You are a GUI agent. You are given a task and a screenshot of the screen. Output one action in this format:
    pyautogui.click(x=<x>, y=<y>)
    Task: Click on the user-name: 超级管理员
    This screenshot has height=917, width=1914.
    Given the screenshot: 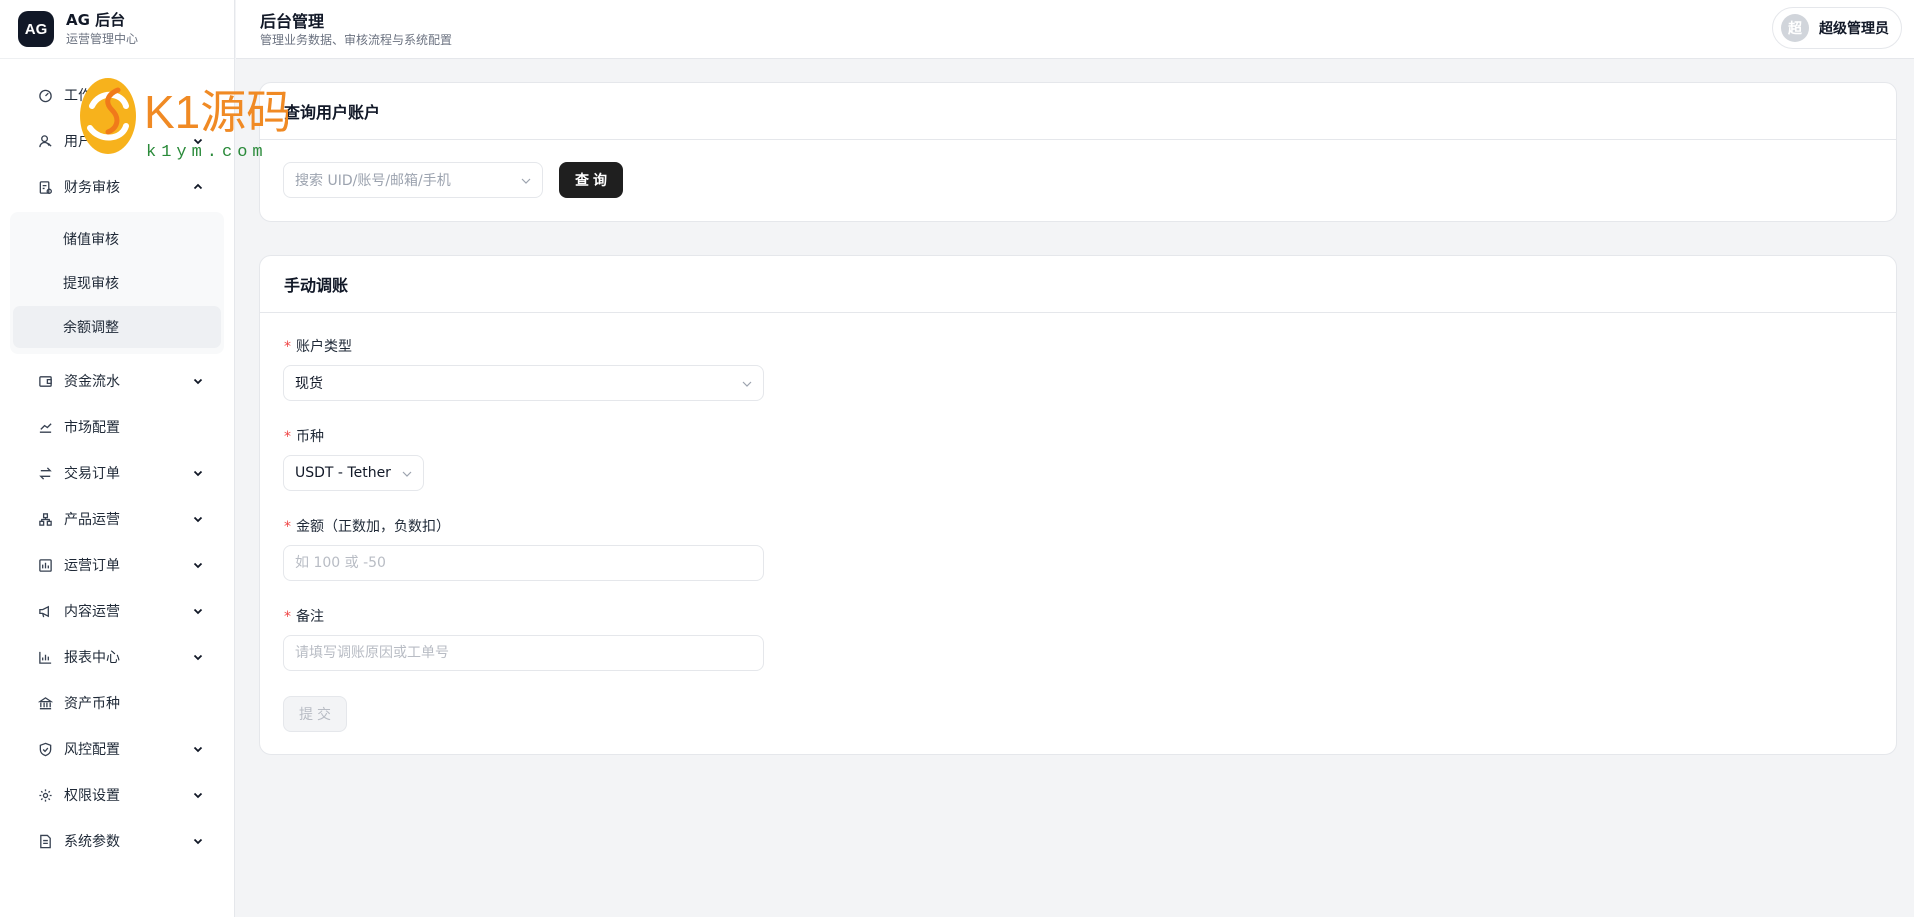 What is the action you would take?
    pyautogui.click(x=1854, y=29)
    